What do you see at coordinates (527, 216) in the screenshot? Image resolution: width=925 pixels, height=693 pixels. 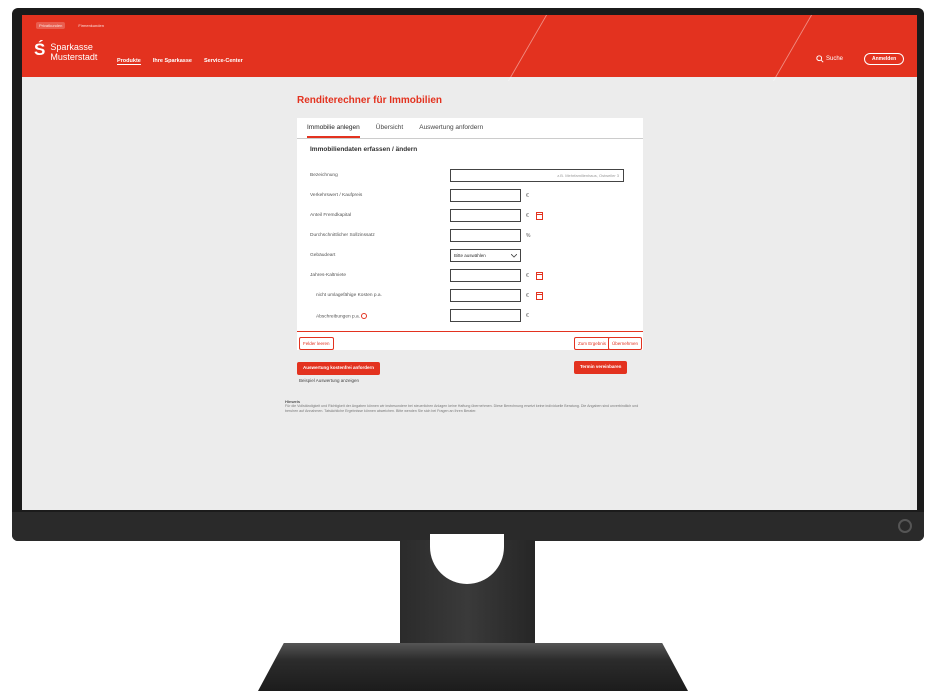 I see `fremdkapital-unit: €` at bounding box center [527, 216].